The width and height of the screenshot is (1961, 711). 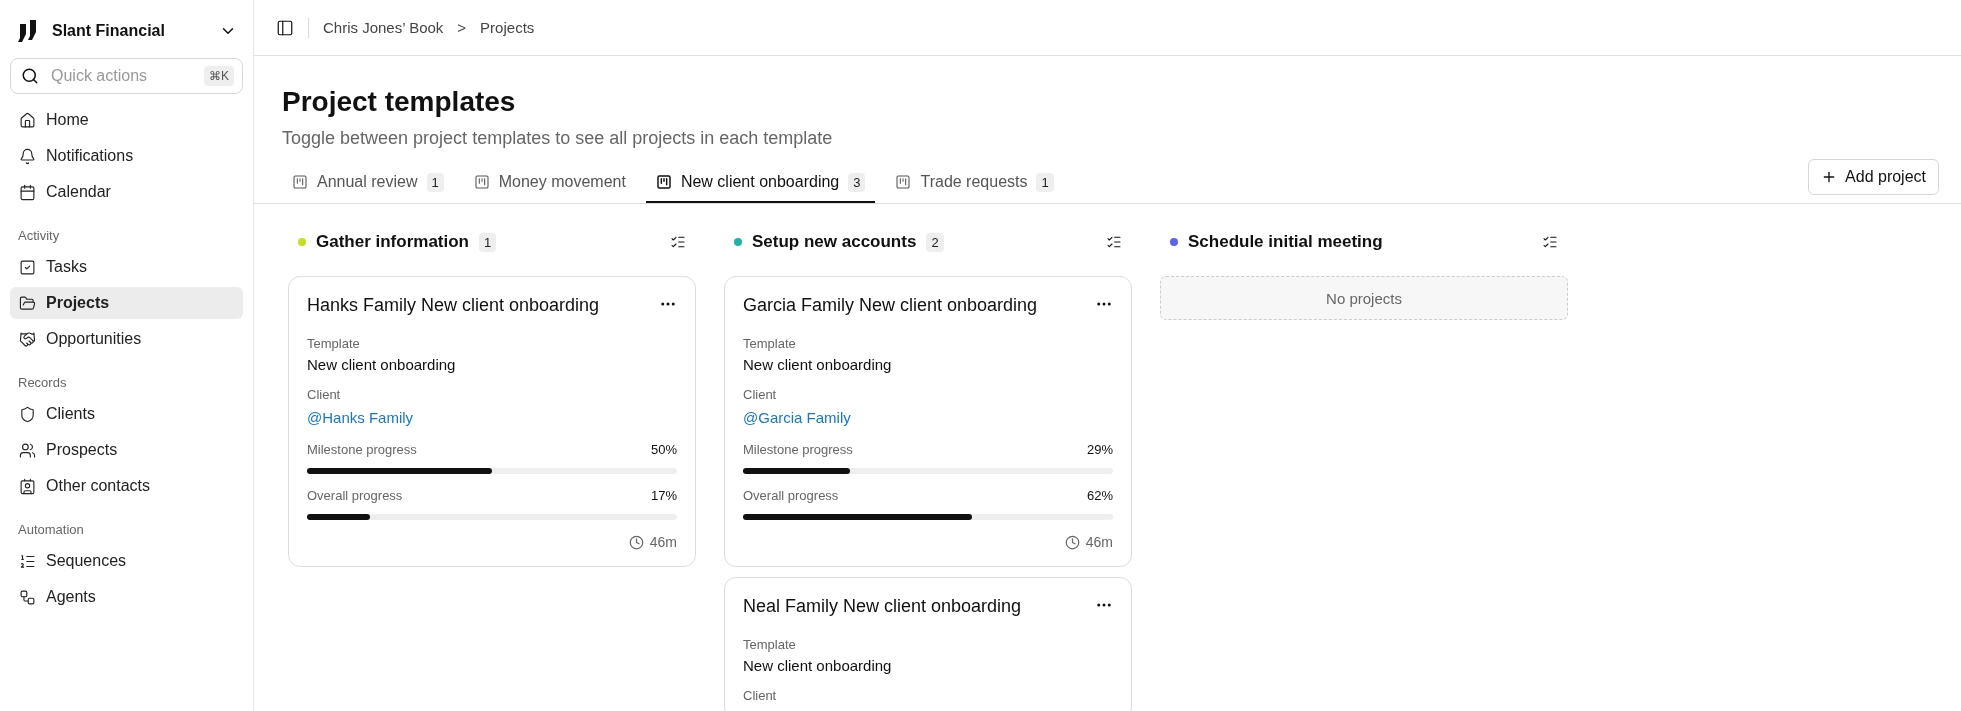 I want to click on tab: New client onboarding 3, so click(x=760, y=183).